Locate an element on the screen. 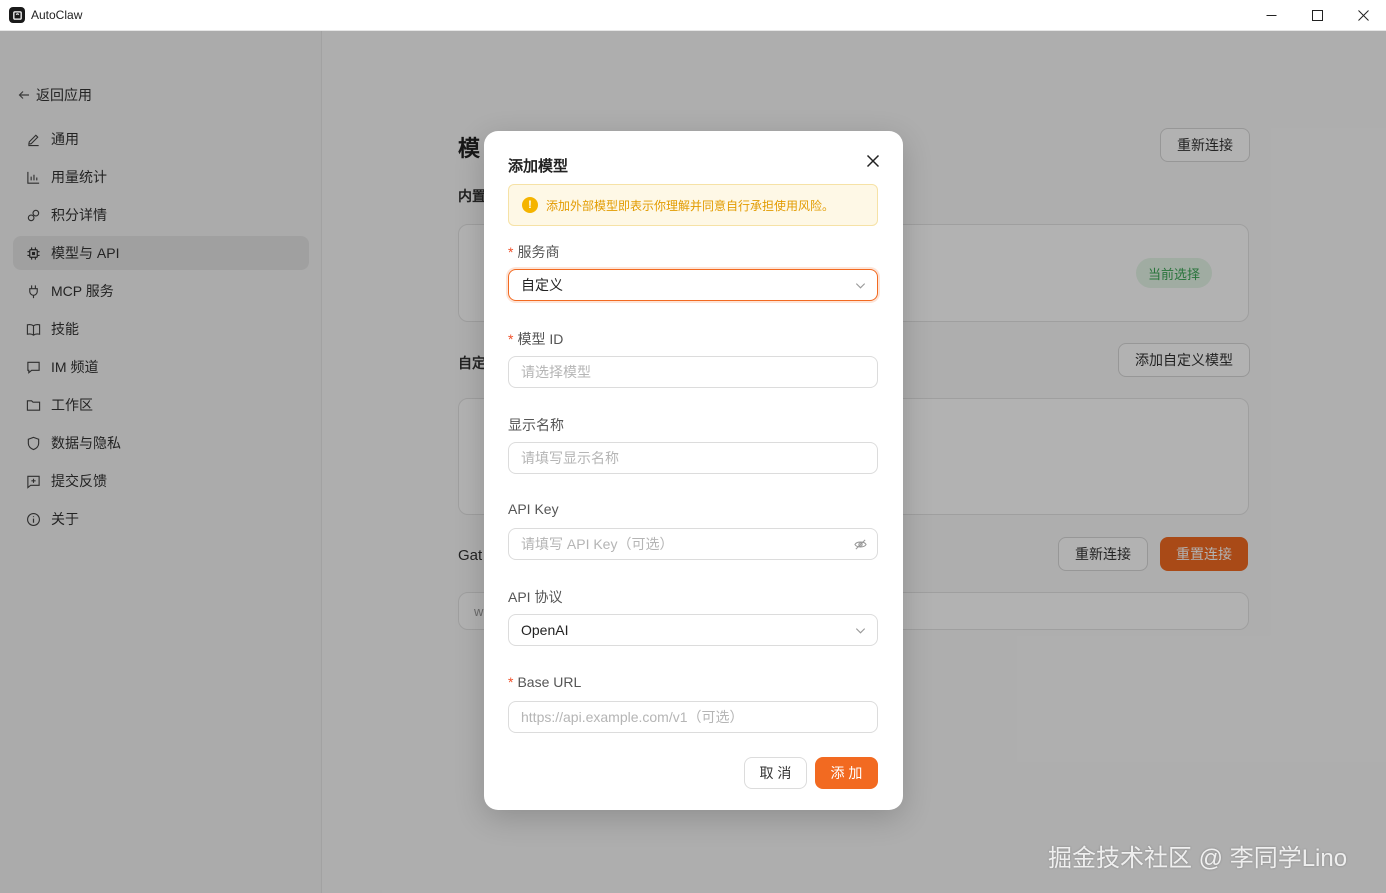 The height and width of the screenshot is (893, 1386). maximize-icon is located at coordinates (1317, 15).